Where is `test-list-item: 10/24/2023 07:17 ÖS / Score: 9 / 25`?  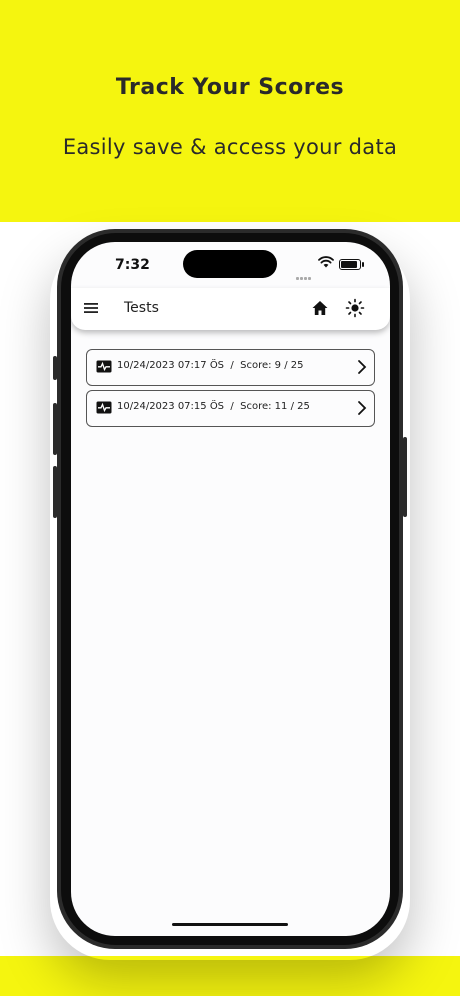 test-list-item: 10/24/2023 07:17 ÖS / Score: 9 / 25 is located at coordinates (230, 367).